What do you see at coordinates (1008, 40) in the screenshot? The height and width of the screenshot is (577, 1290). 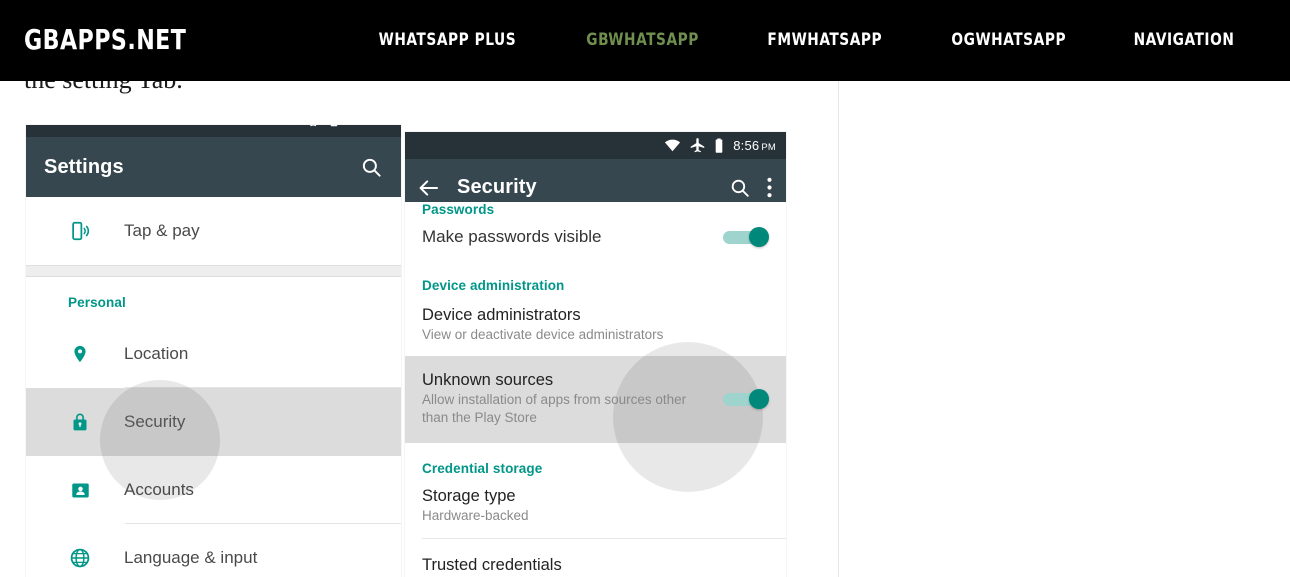 I see `nav-item-ogwhatsapp: OGWHATSAPP` at bounding box center [1008, 40].